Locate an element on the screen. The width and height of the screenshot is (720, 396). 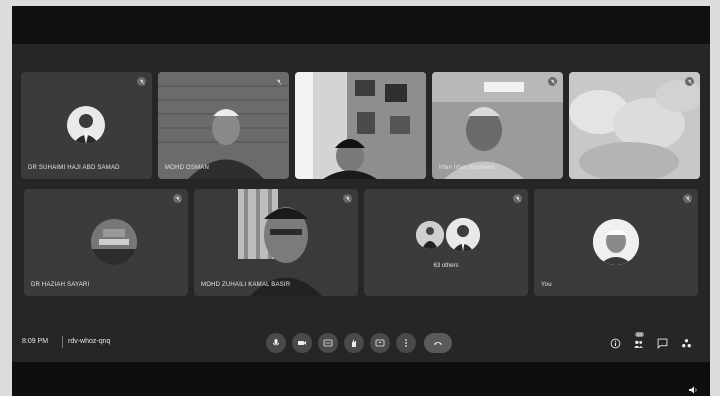
present-button is located at coordinates (380, 343).